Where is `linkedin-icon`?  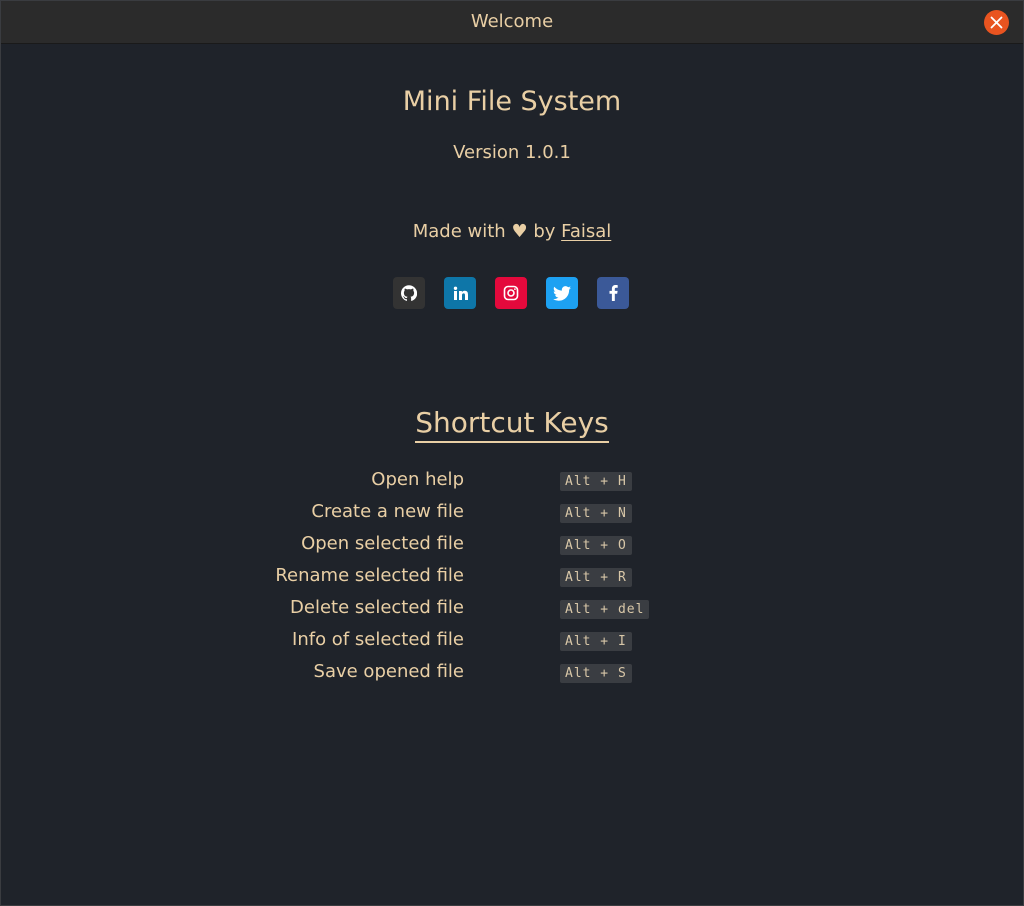
linkedin-icon is located at coordinates (460, 293).